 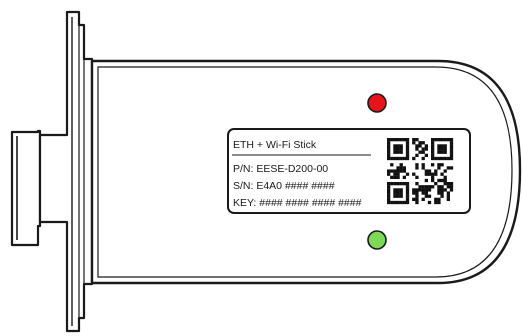 I want to click on label-part-number: P/N: EESE-D200-00, so click(x=280, y=169).